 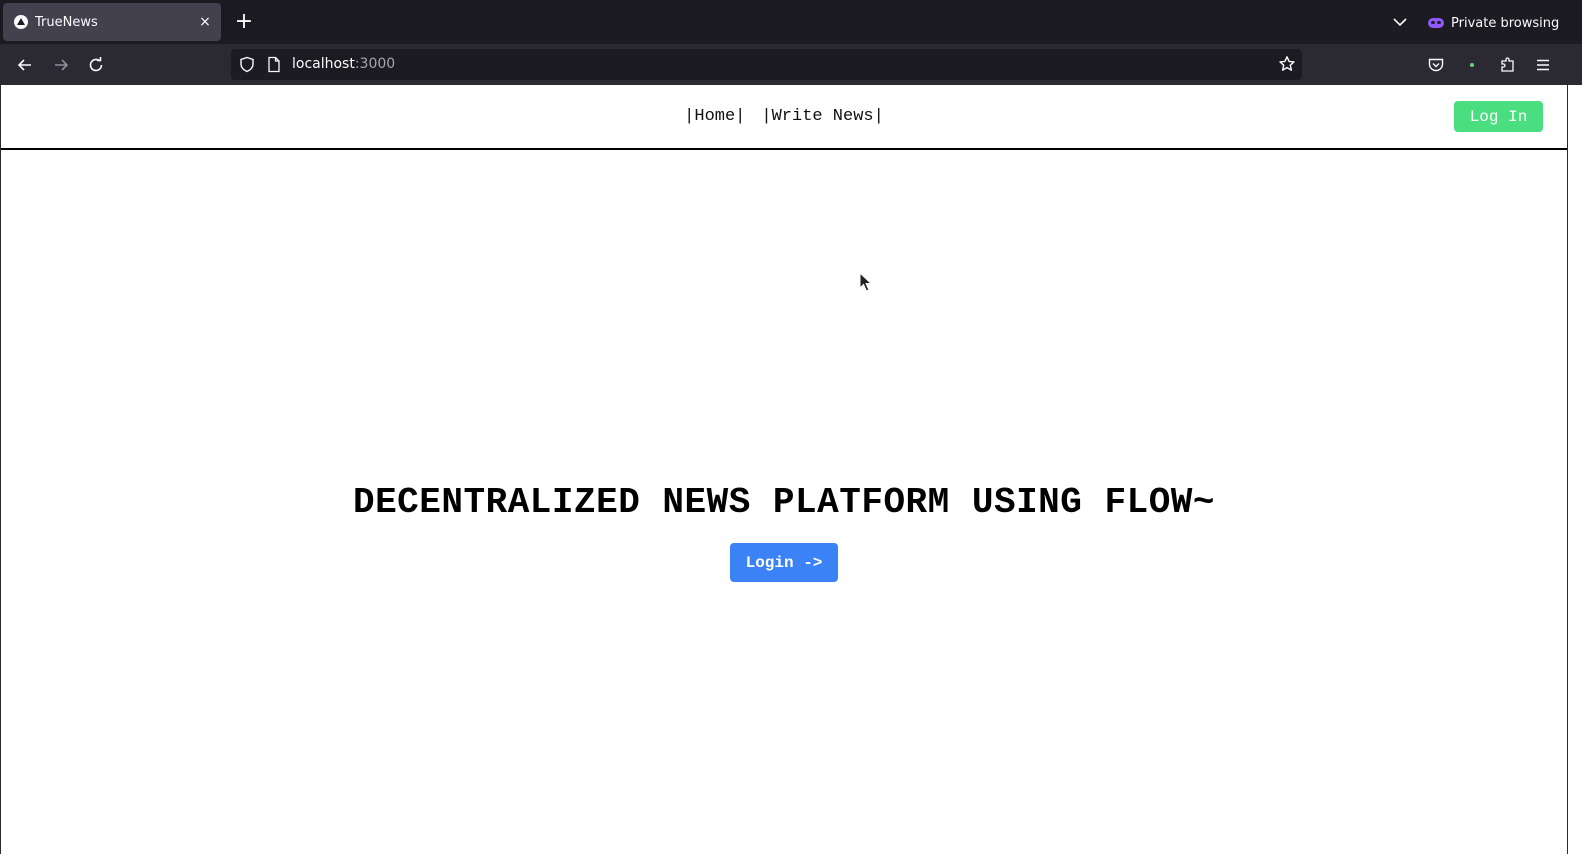 I want to click on tab-close-icon: ×, so click(x=205, y=22).